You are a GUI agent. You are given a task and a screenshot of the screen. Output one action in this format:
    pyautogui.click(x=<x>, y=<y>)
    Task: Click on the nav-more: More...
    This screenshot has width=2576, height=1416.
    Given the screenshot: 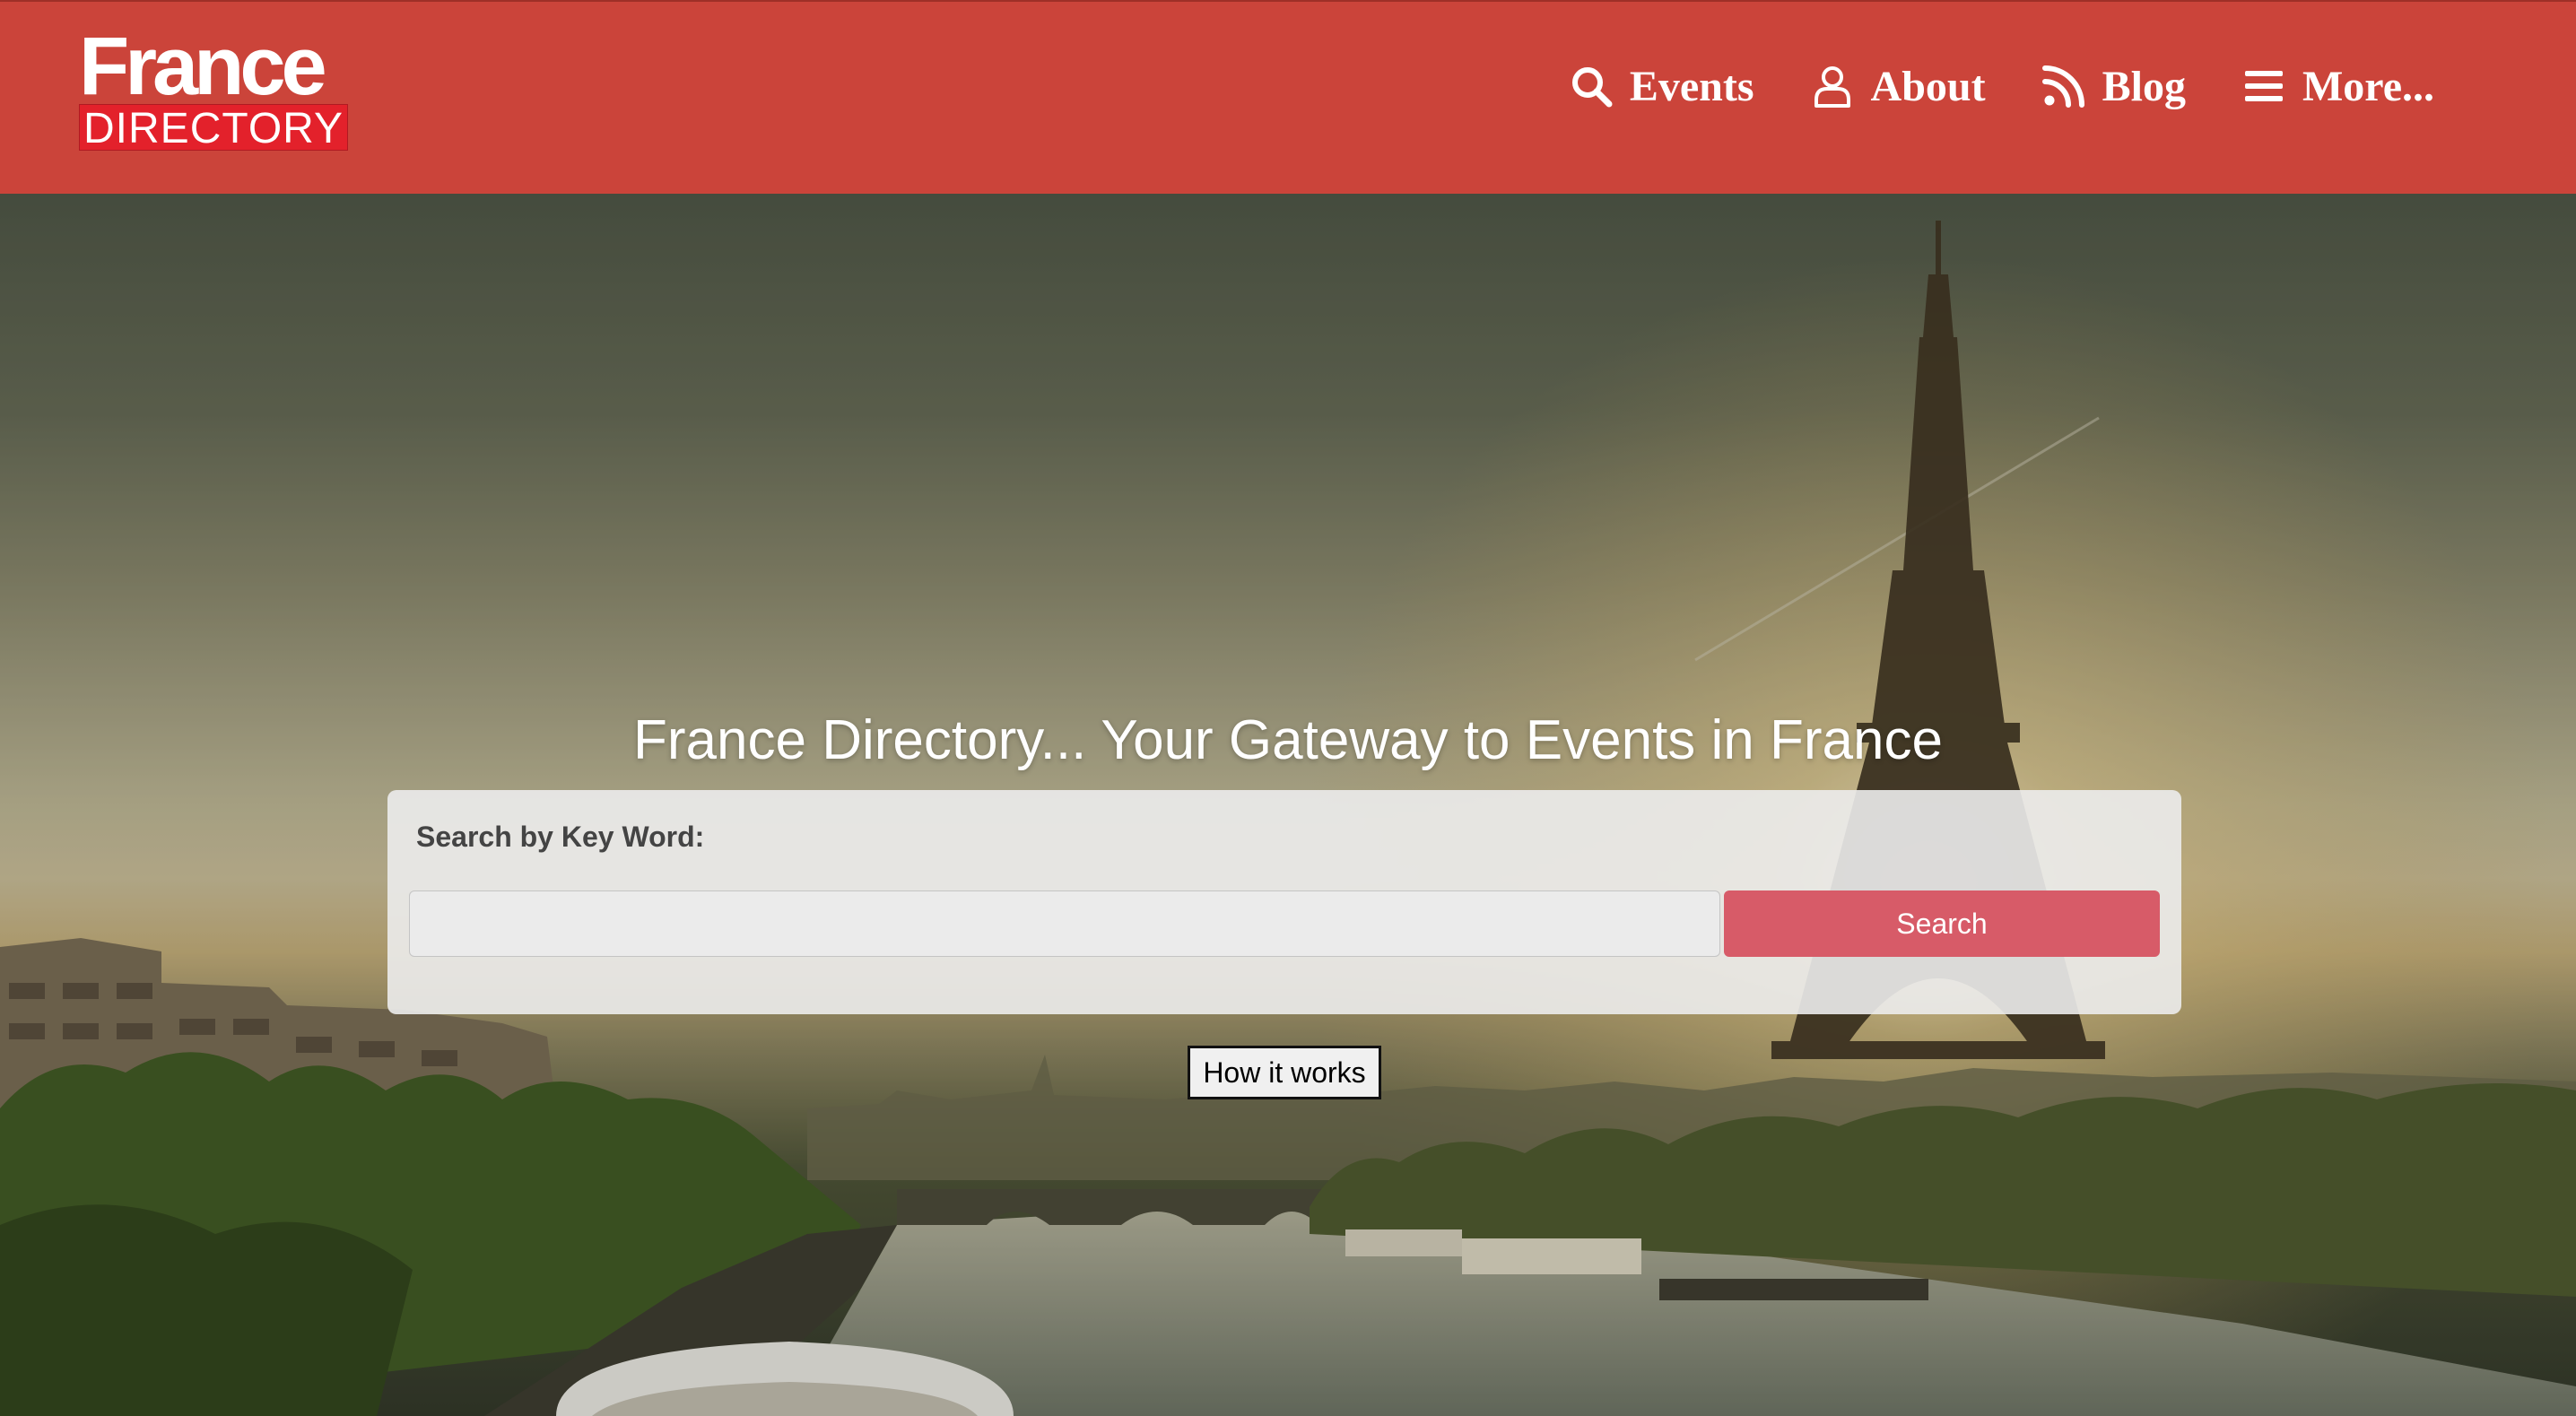 What is the action you would take?
    pyautogui.click(x=2337, y=86)
    